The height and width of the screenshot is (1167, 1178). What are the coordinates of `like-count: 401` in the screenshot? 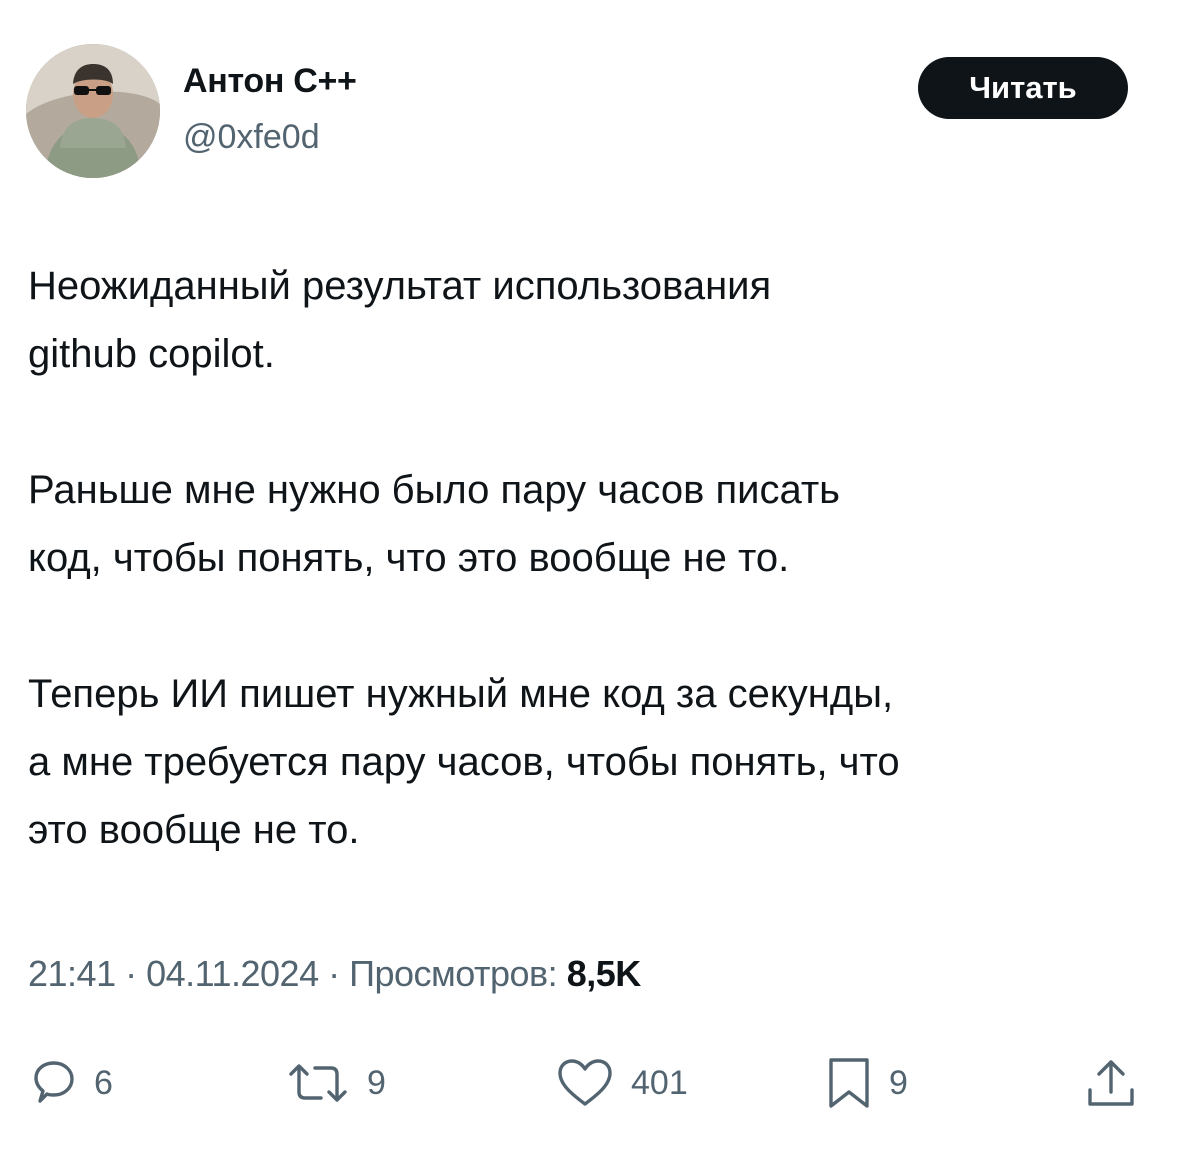 It's located at (659, 1082).